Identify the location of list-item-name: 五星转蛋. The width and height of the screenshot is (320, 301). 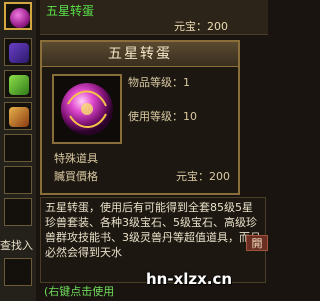
(70, 11).